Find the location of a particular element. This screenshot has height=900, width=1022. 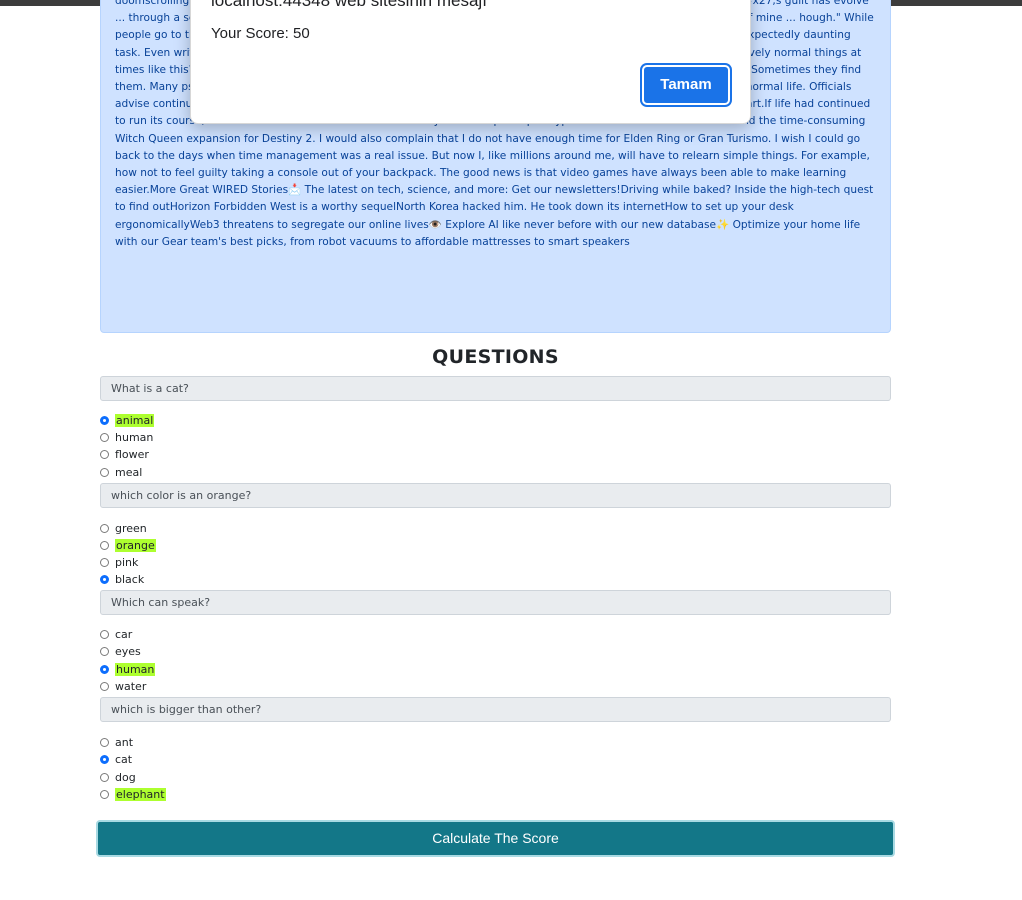

option-label: eyes is located at coordinates (128, 651).